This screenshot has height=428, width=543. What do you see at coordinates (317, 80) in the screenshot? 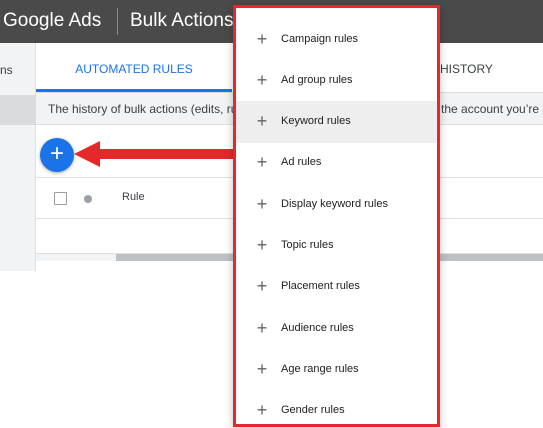
I see `menu-item-label: Ad group rules` at bounding box center [317, 80].